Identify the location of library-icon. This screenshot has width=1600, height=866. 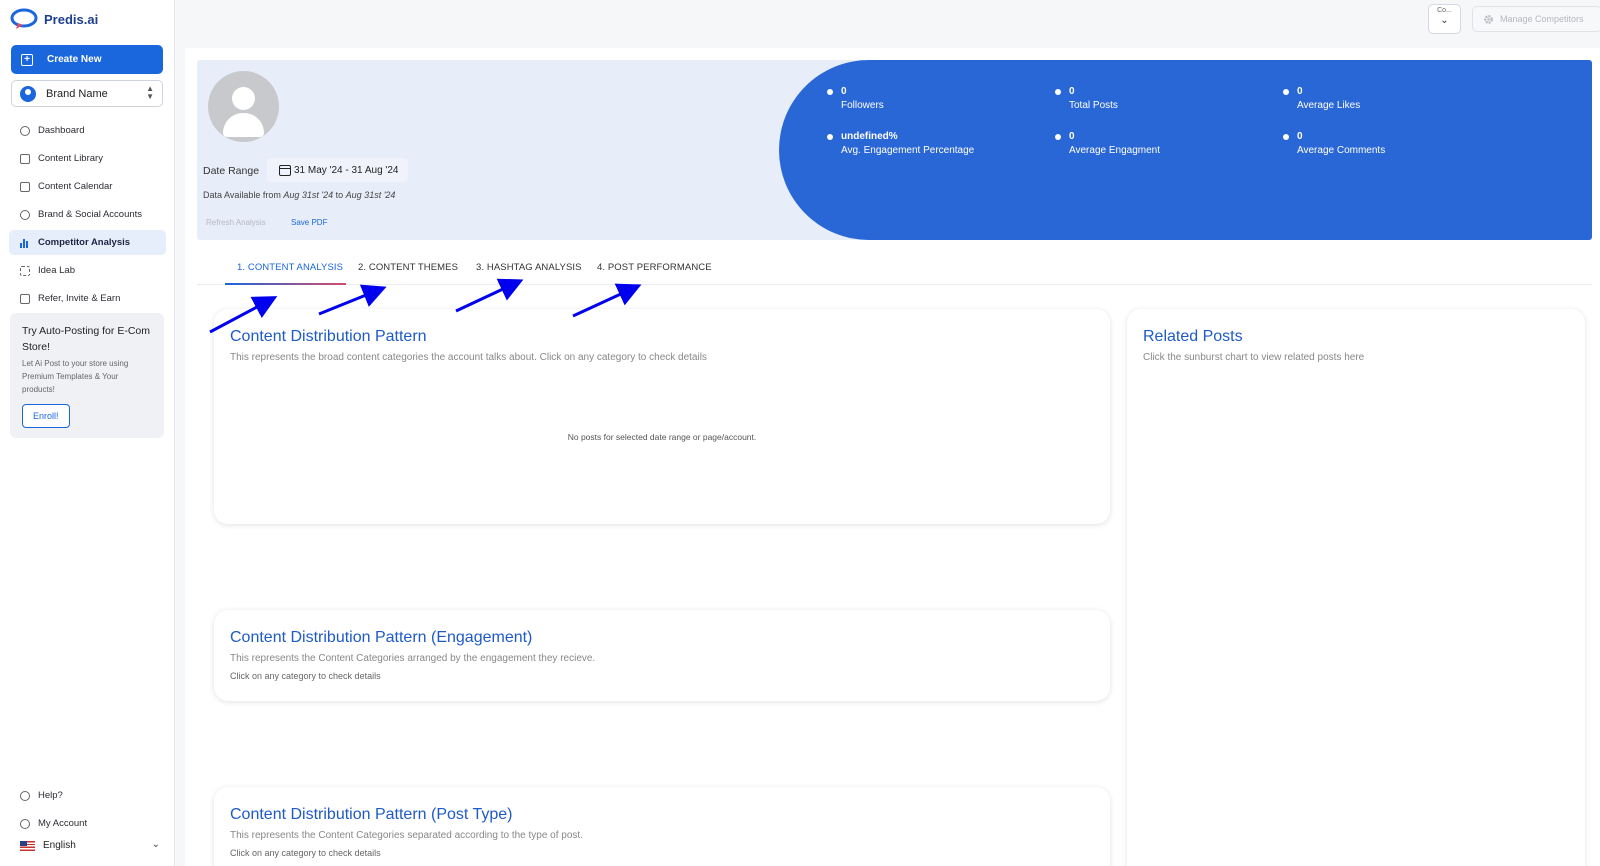
(25, 158).